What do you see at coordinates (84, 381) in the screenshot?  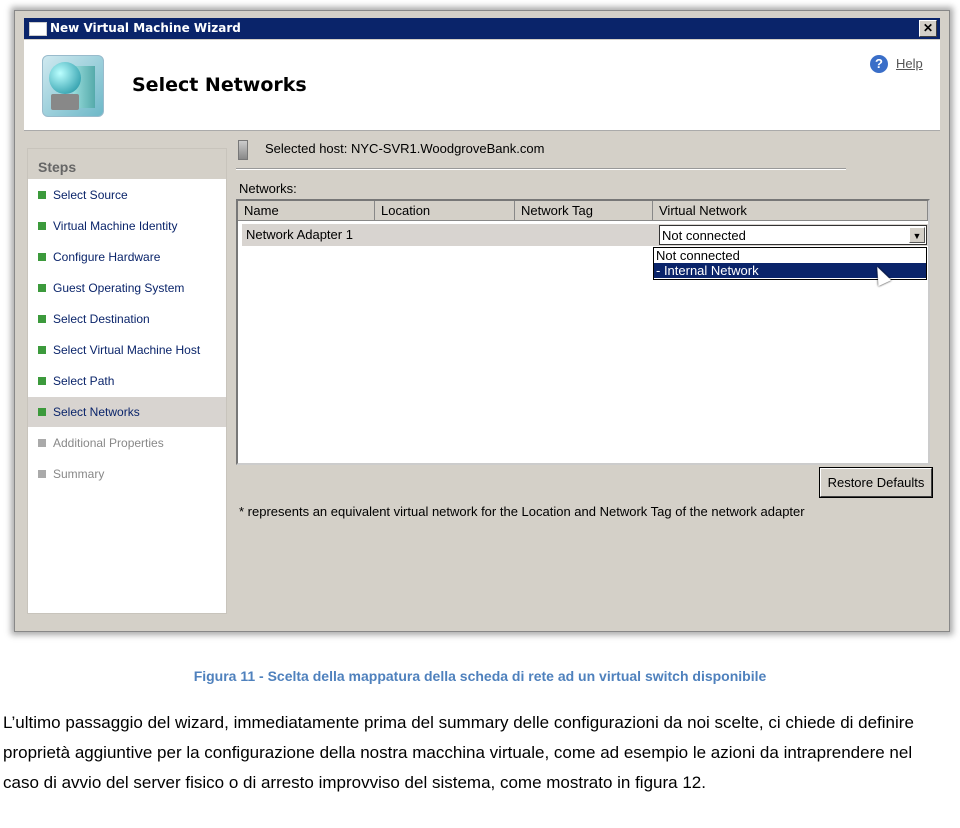 I see `step-label: Select Path` at bounding box center [84, 381].